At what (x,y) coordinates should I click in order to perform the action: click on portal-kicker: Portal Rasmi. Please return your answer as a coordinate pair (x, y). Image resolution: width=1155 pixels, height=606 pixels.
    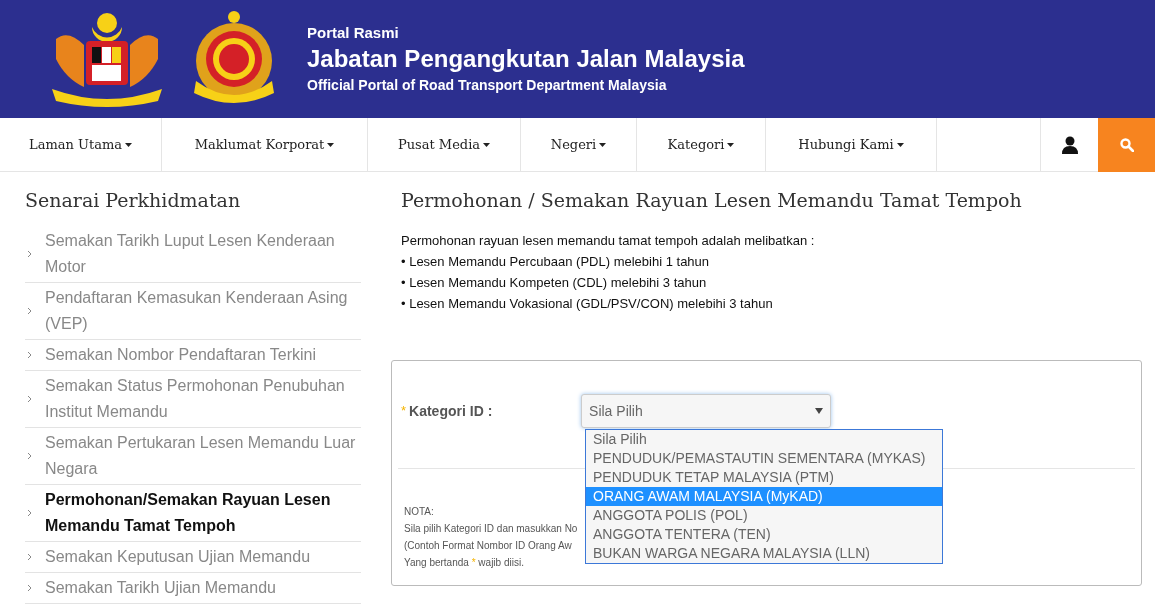
    Looking at the image, I should click on (353, 33).